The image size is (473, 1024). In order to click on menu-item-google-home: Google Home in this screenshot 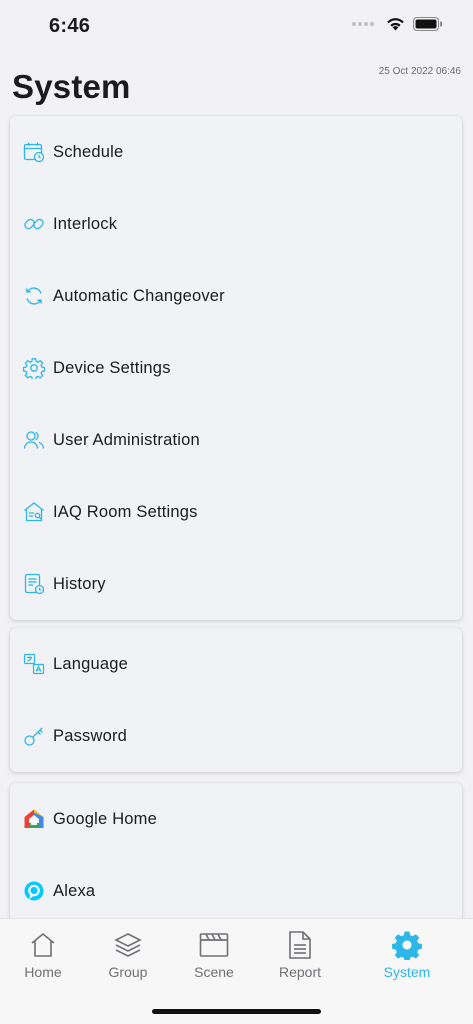, I will do `click(236, 819)`.